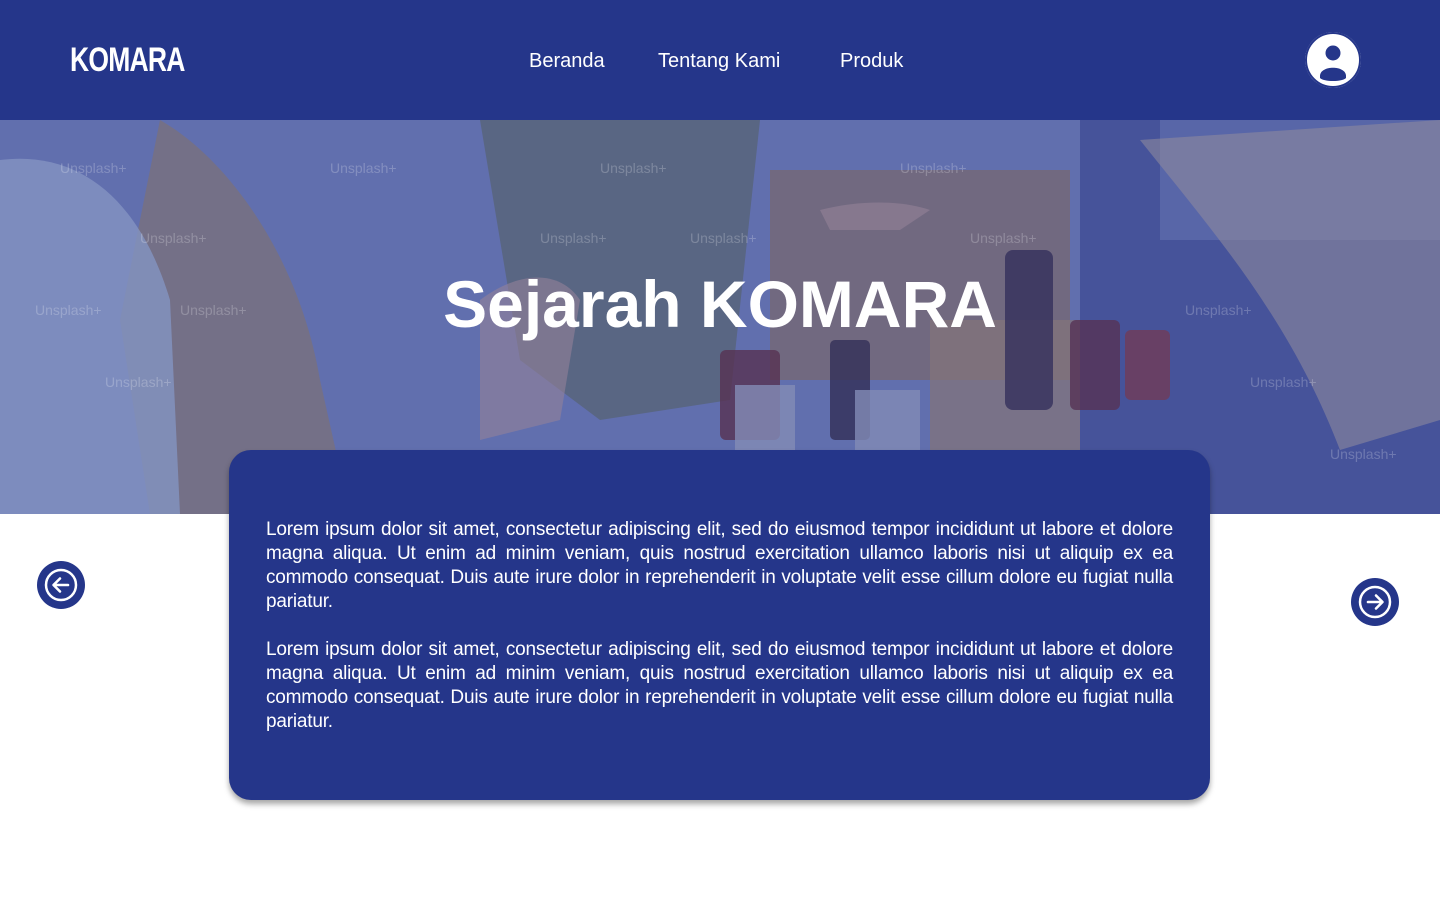 This screenshot has height=900, width=1440. What do you see at coordinates (871, 61) in the screenshot?
I see `nav-link-produk: Produk` at bounding box center [871, 61].